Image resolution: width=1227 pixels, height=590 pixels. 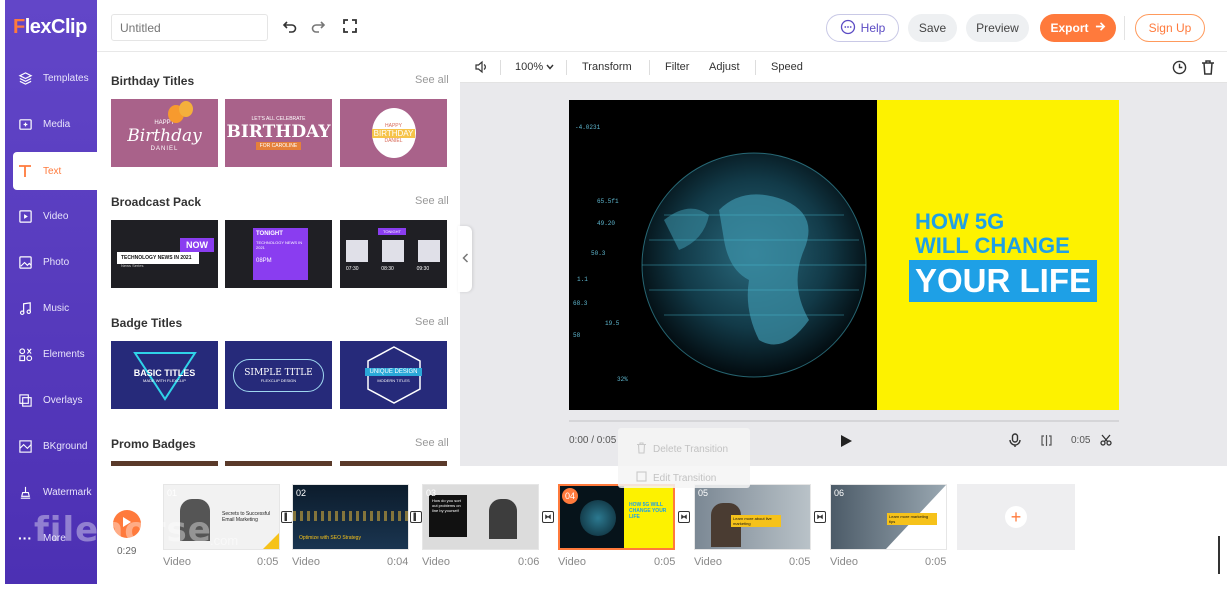 I want to click on sidebar-item-overlays: Overlays, so click(x=51, y=400).